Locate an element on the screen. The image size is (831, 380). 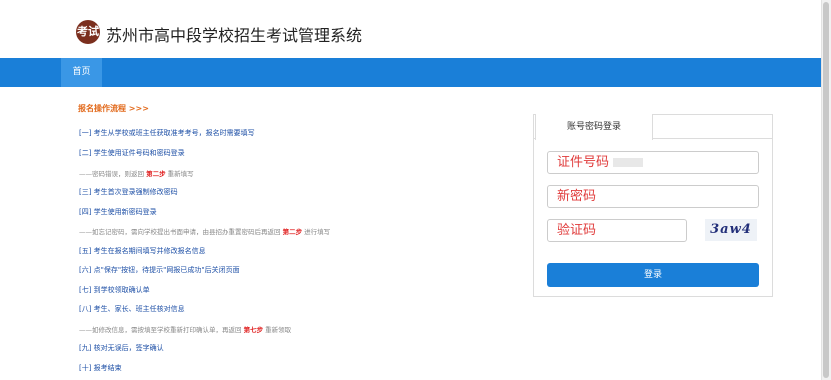
flow-title: 报名操作流程 >>> is located at coordinates (113, 108).